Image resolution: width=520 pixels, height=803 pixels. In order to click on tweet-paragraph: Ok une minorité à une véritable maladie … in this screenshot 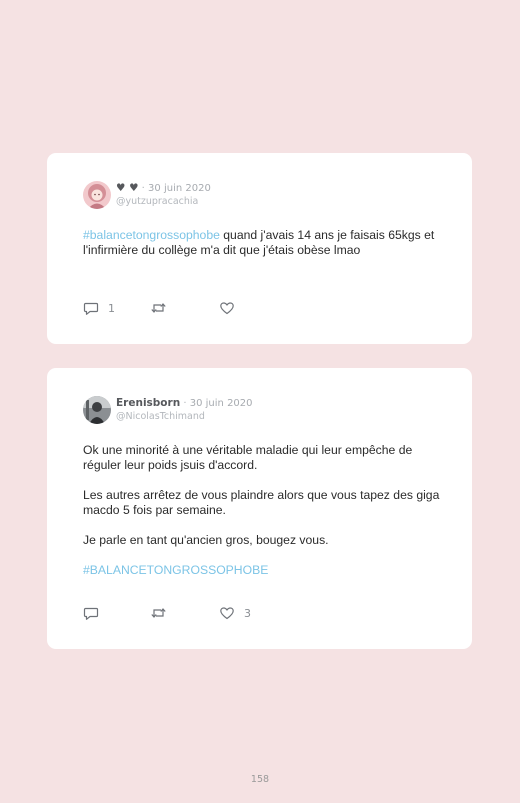, I will do `click(248, 457)`.